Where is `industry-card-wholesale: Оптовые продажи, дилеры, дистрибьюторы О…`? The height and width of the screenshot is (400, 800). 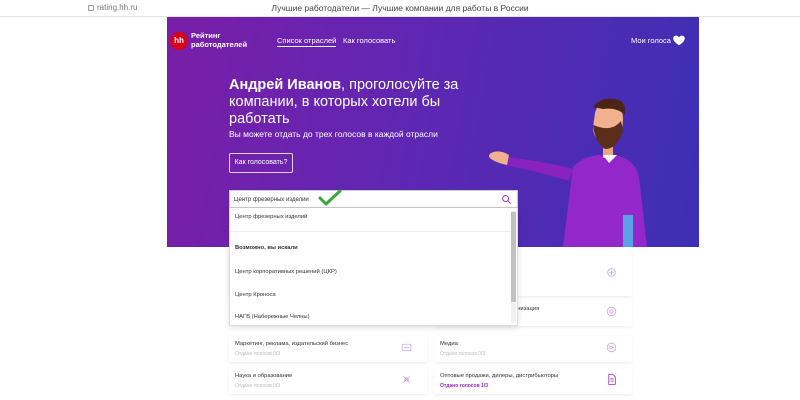
industry-card-wholesale: Оптовые продажи, дилеры, дистрибьюторы О… is located at coordinates (533, 381).